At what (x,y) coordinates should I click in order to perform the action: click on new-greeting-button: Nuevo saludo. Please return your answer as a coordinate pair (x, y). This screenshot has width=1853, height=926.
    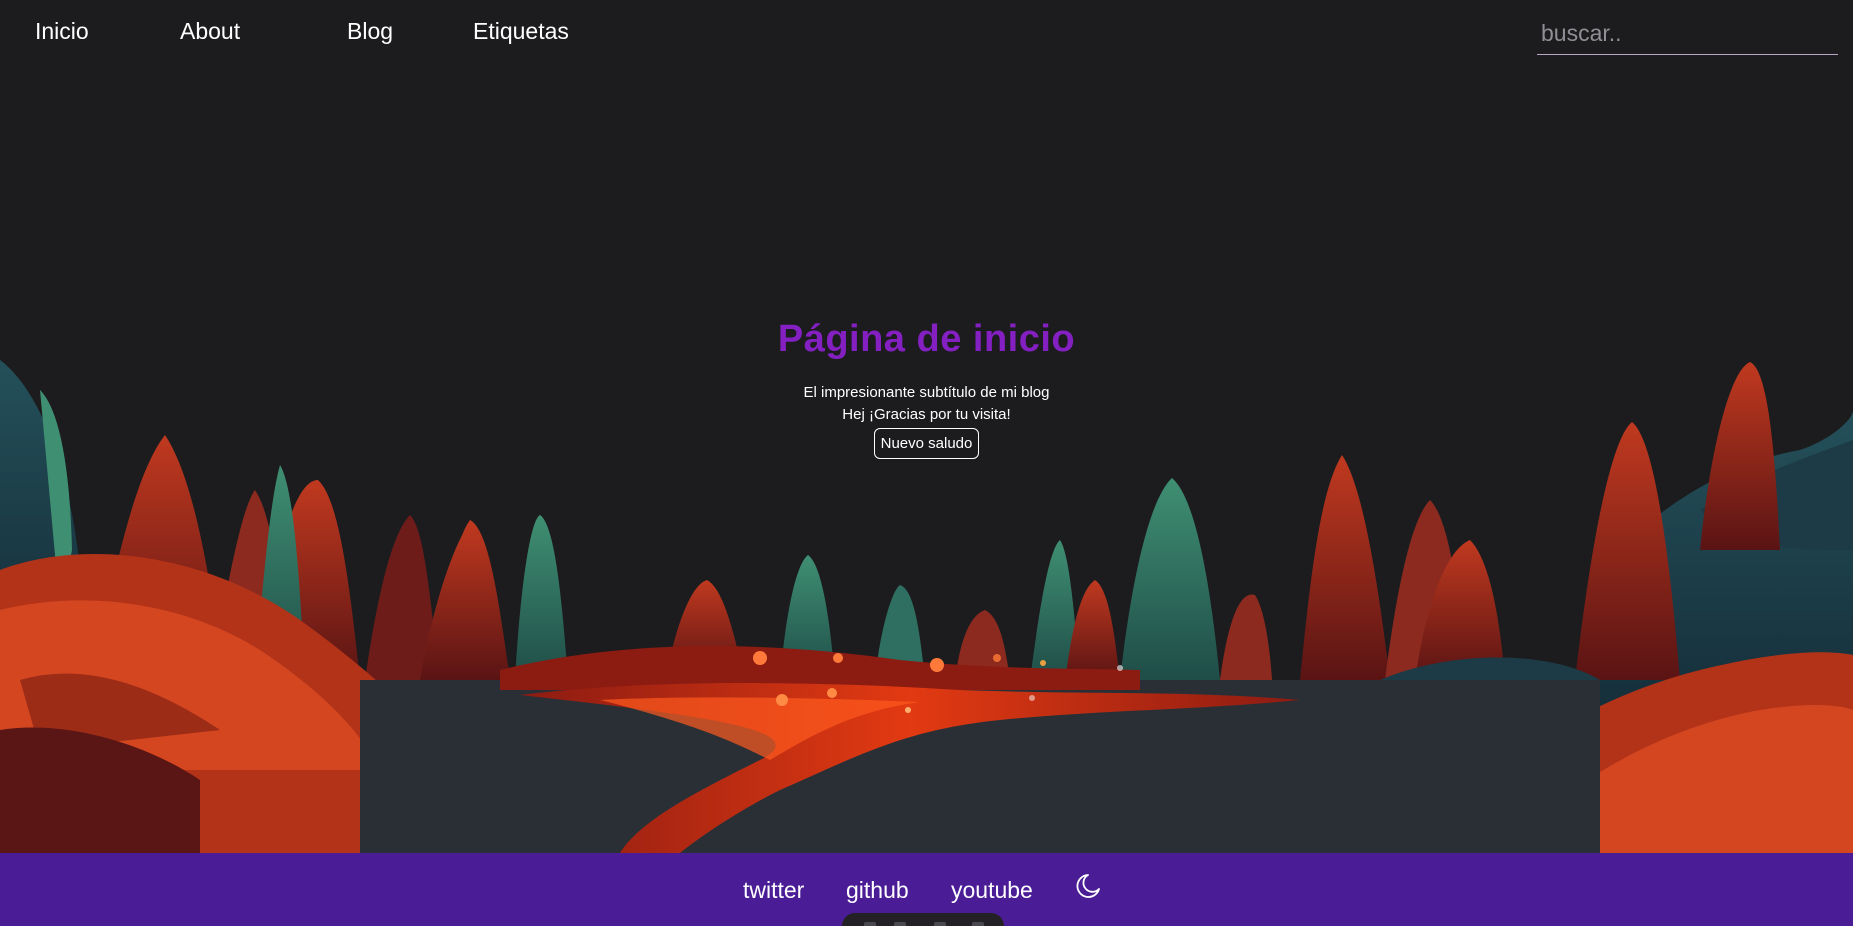
    Looking at the image, I should click on (926, 443).